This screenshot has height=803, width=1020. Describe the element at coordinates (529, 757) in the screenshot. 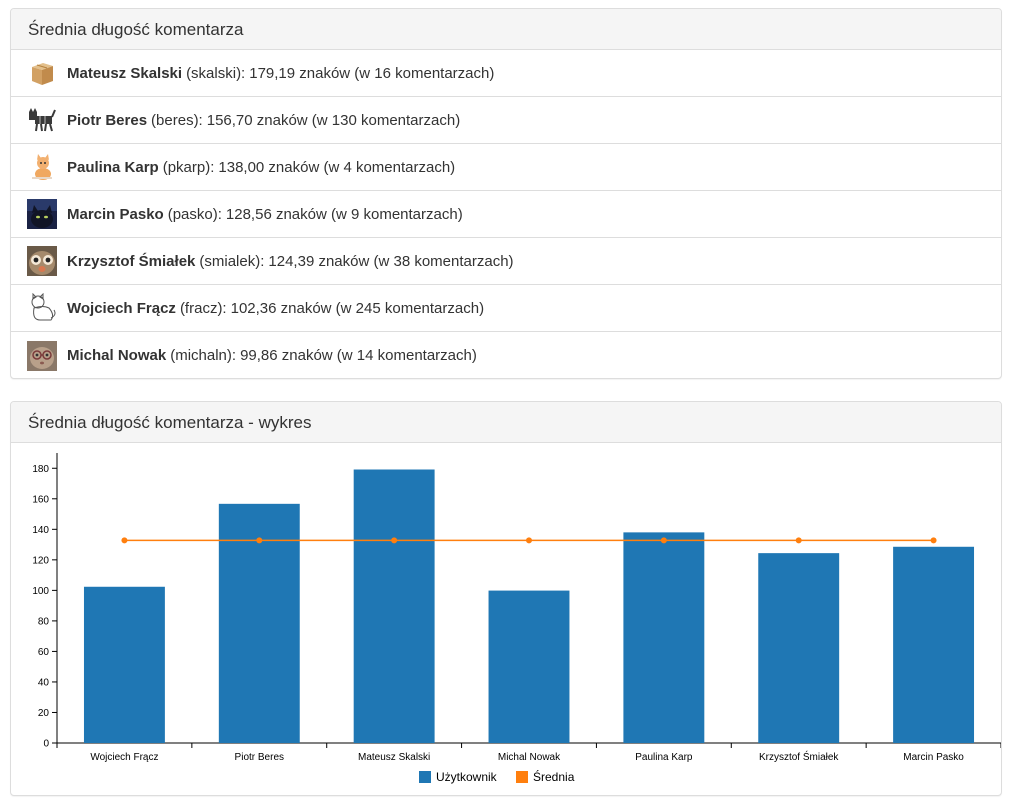

I see `x-tick-label: Michal Nowak` at that location.